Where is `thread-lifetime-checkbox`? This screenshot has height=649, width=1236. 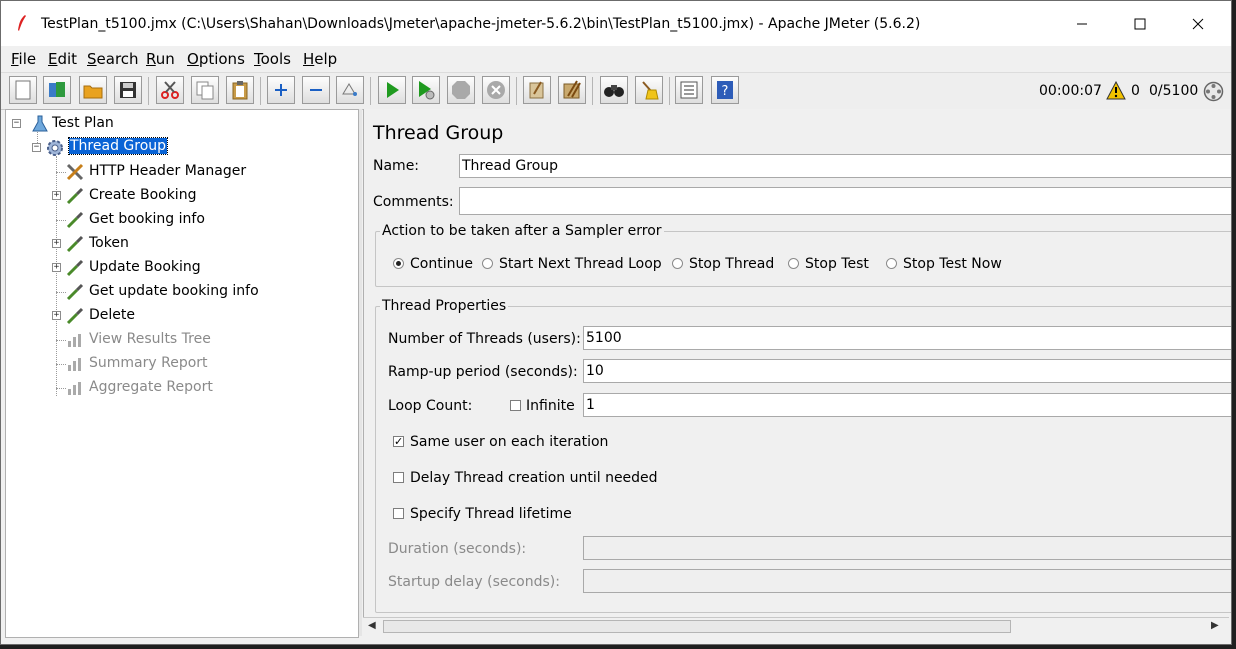
thread-lifetime-checkbox is located at coordinates (398, 513).